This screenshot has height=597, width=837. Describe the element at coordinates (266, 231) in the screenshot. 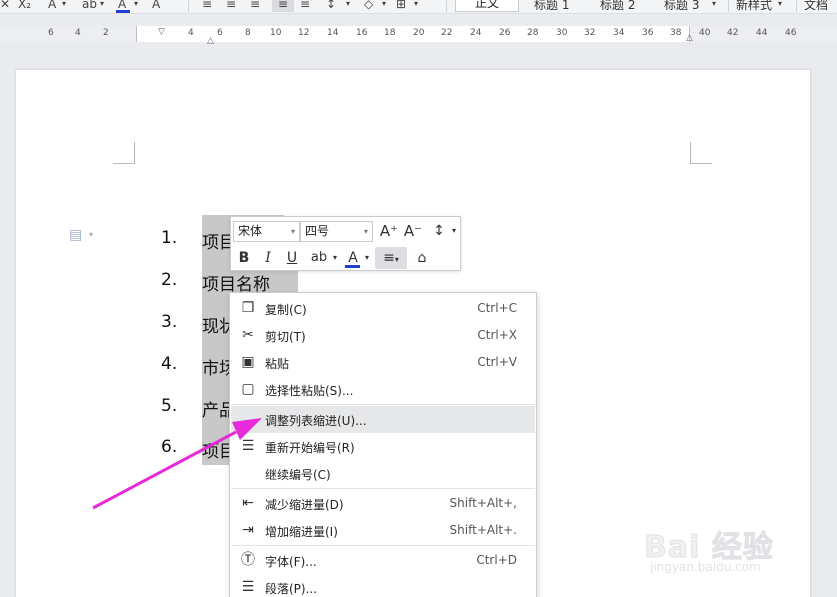

I see `font-name-select: 宋体 ▾` at that location.